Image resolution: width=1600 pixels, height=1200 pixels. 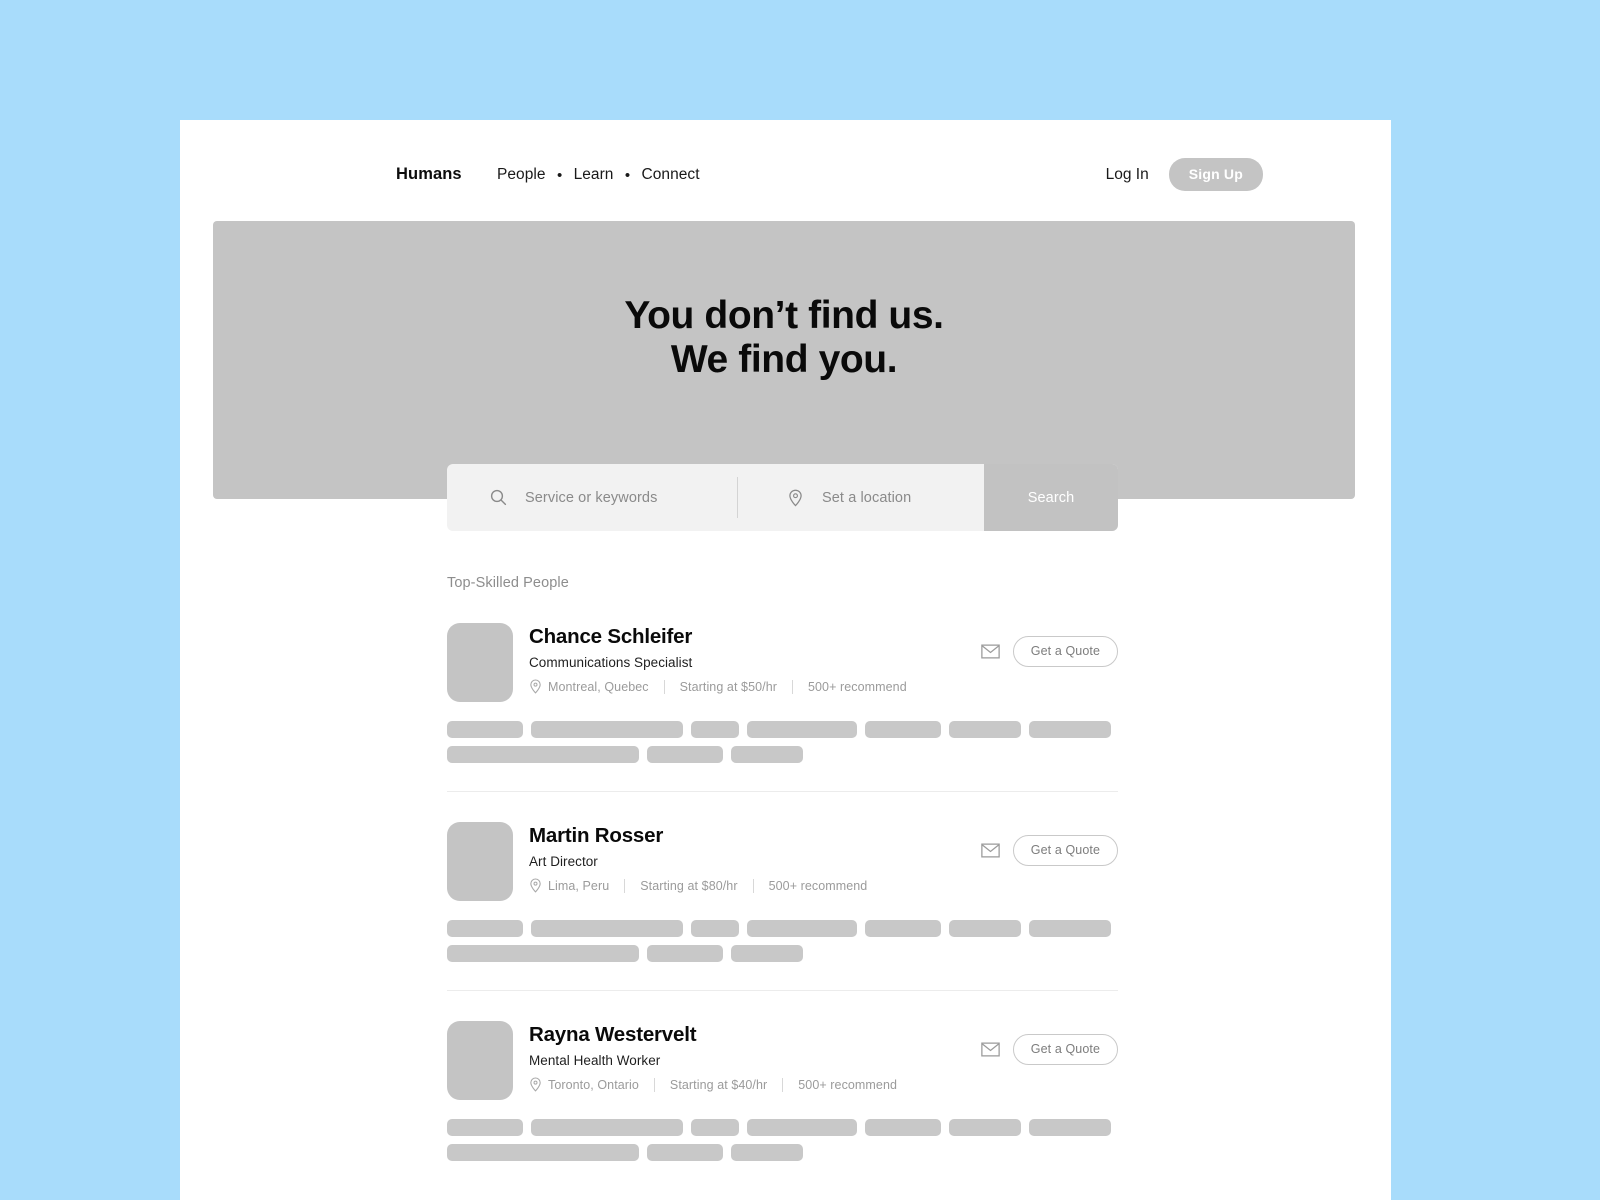 What do you see at coordinates (498, 498) in the screenshot?
I see `search-icon` at bounding box center [498, 498].